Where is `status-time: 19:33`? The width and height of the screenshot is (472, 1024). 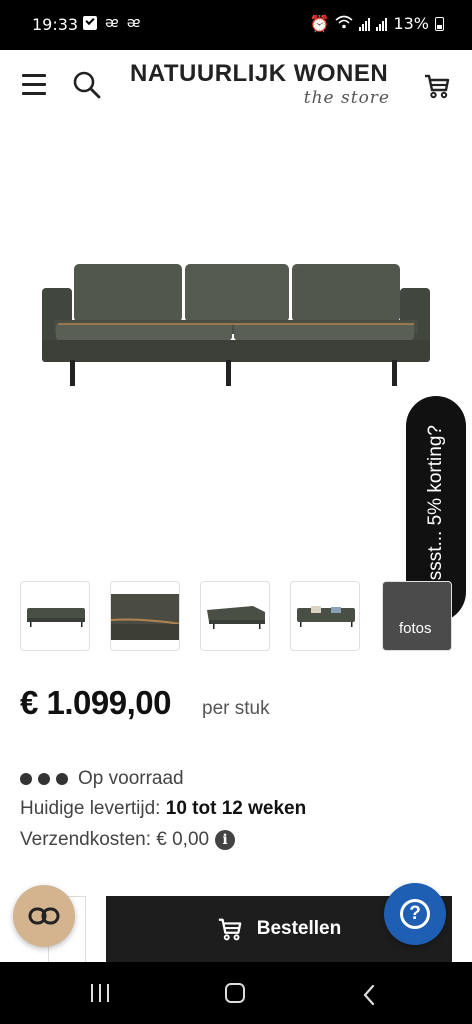
status-time: 19:33 is located at coordinates (55, 24).